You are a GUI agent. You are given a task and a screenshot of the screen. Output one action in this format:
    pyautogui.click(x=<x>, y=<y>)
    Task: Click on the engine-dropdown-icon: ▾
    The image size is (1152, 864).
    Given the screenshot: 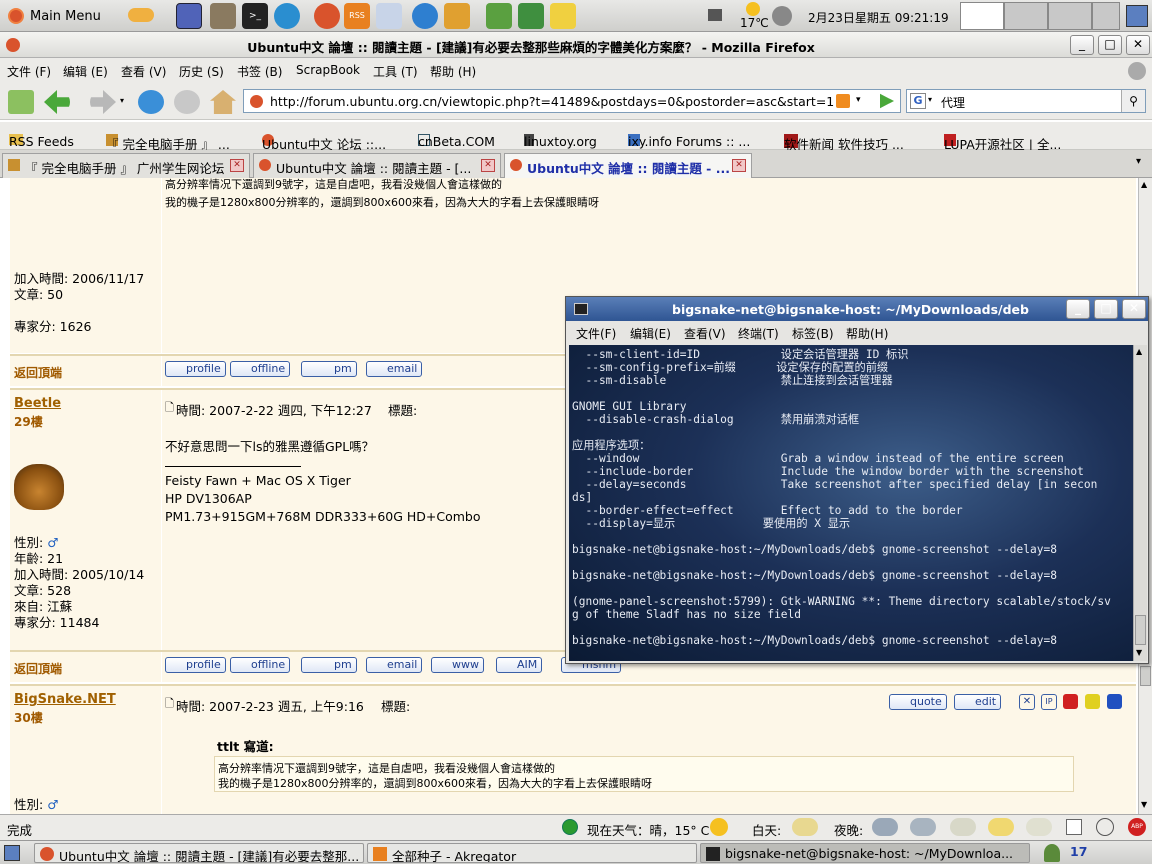 What is the action you would take?
    pyautogui.click(x=930, y=99)
    